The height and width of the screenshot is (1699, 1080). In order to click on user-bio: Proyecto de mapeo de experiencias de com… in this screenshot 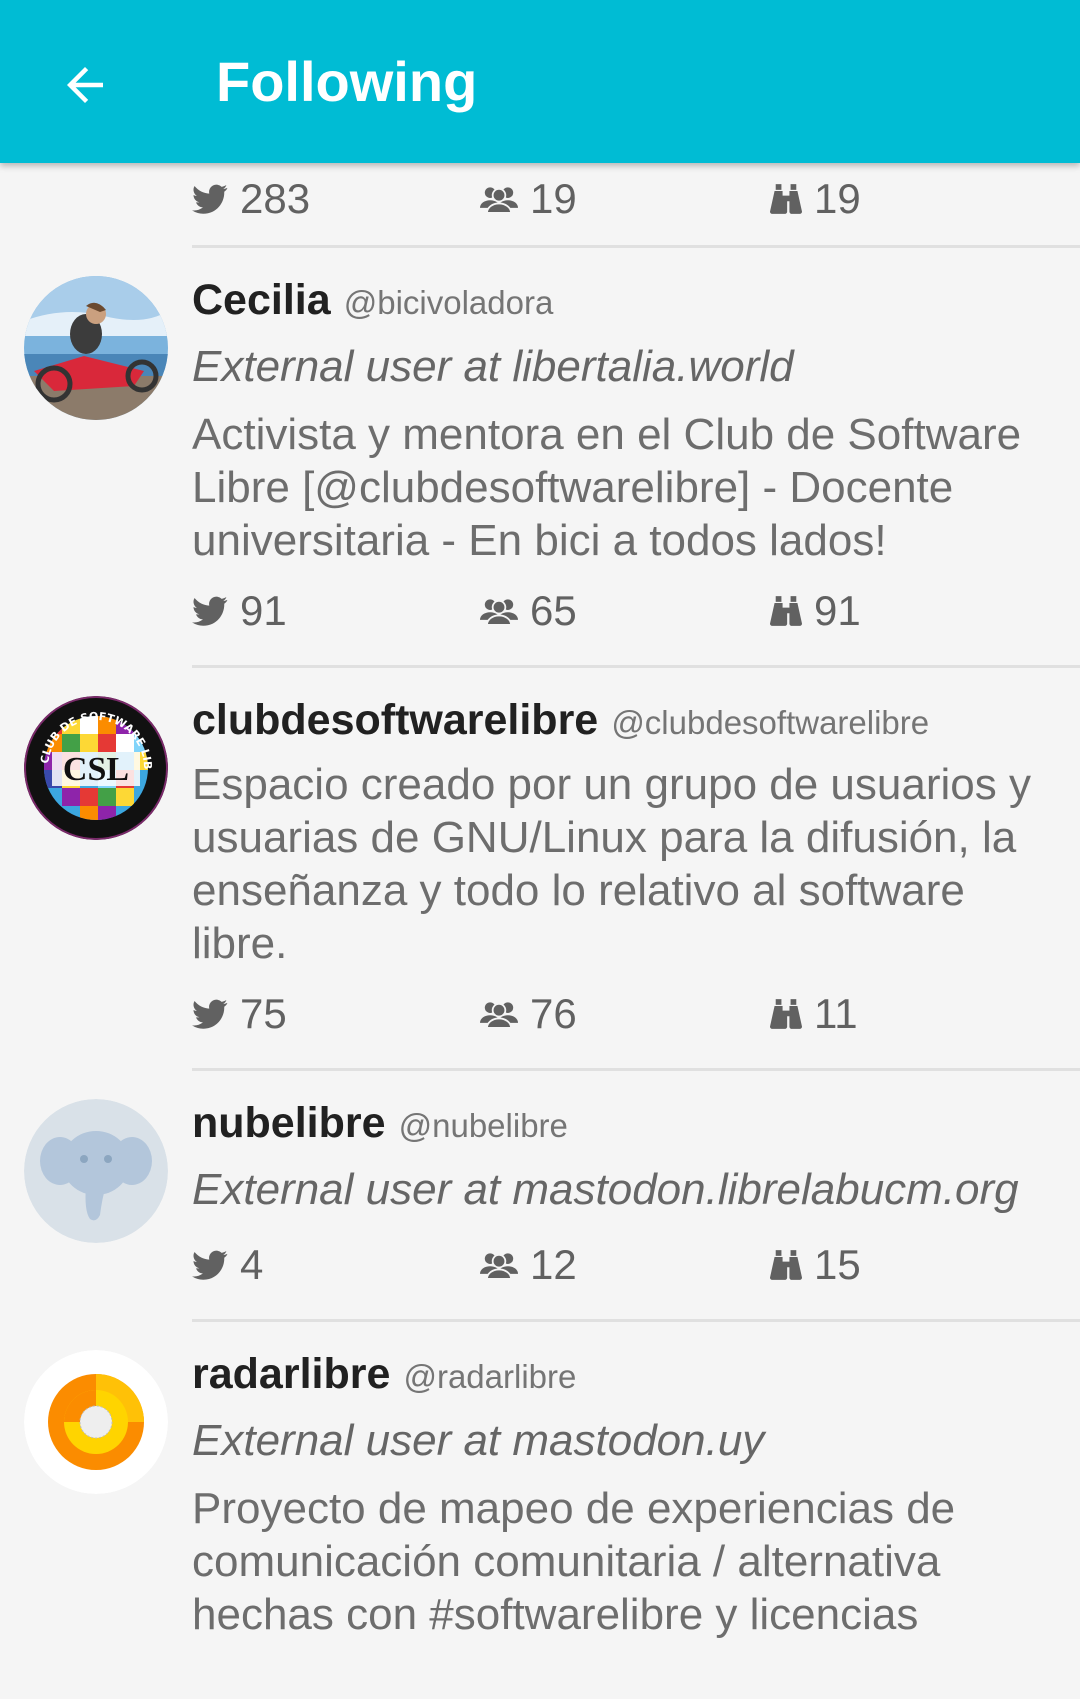, I will do `click(574, 1561)`.